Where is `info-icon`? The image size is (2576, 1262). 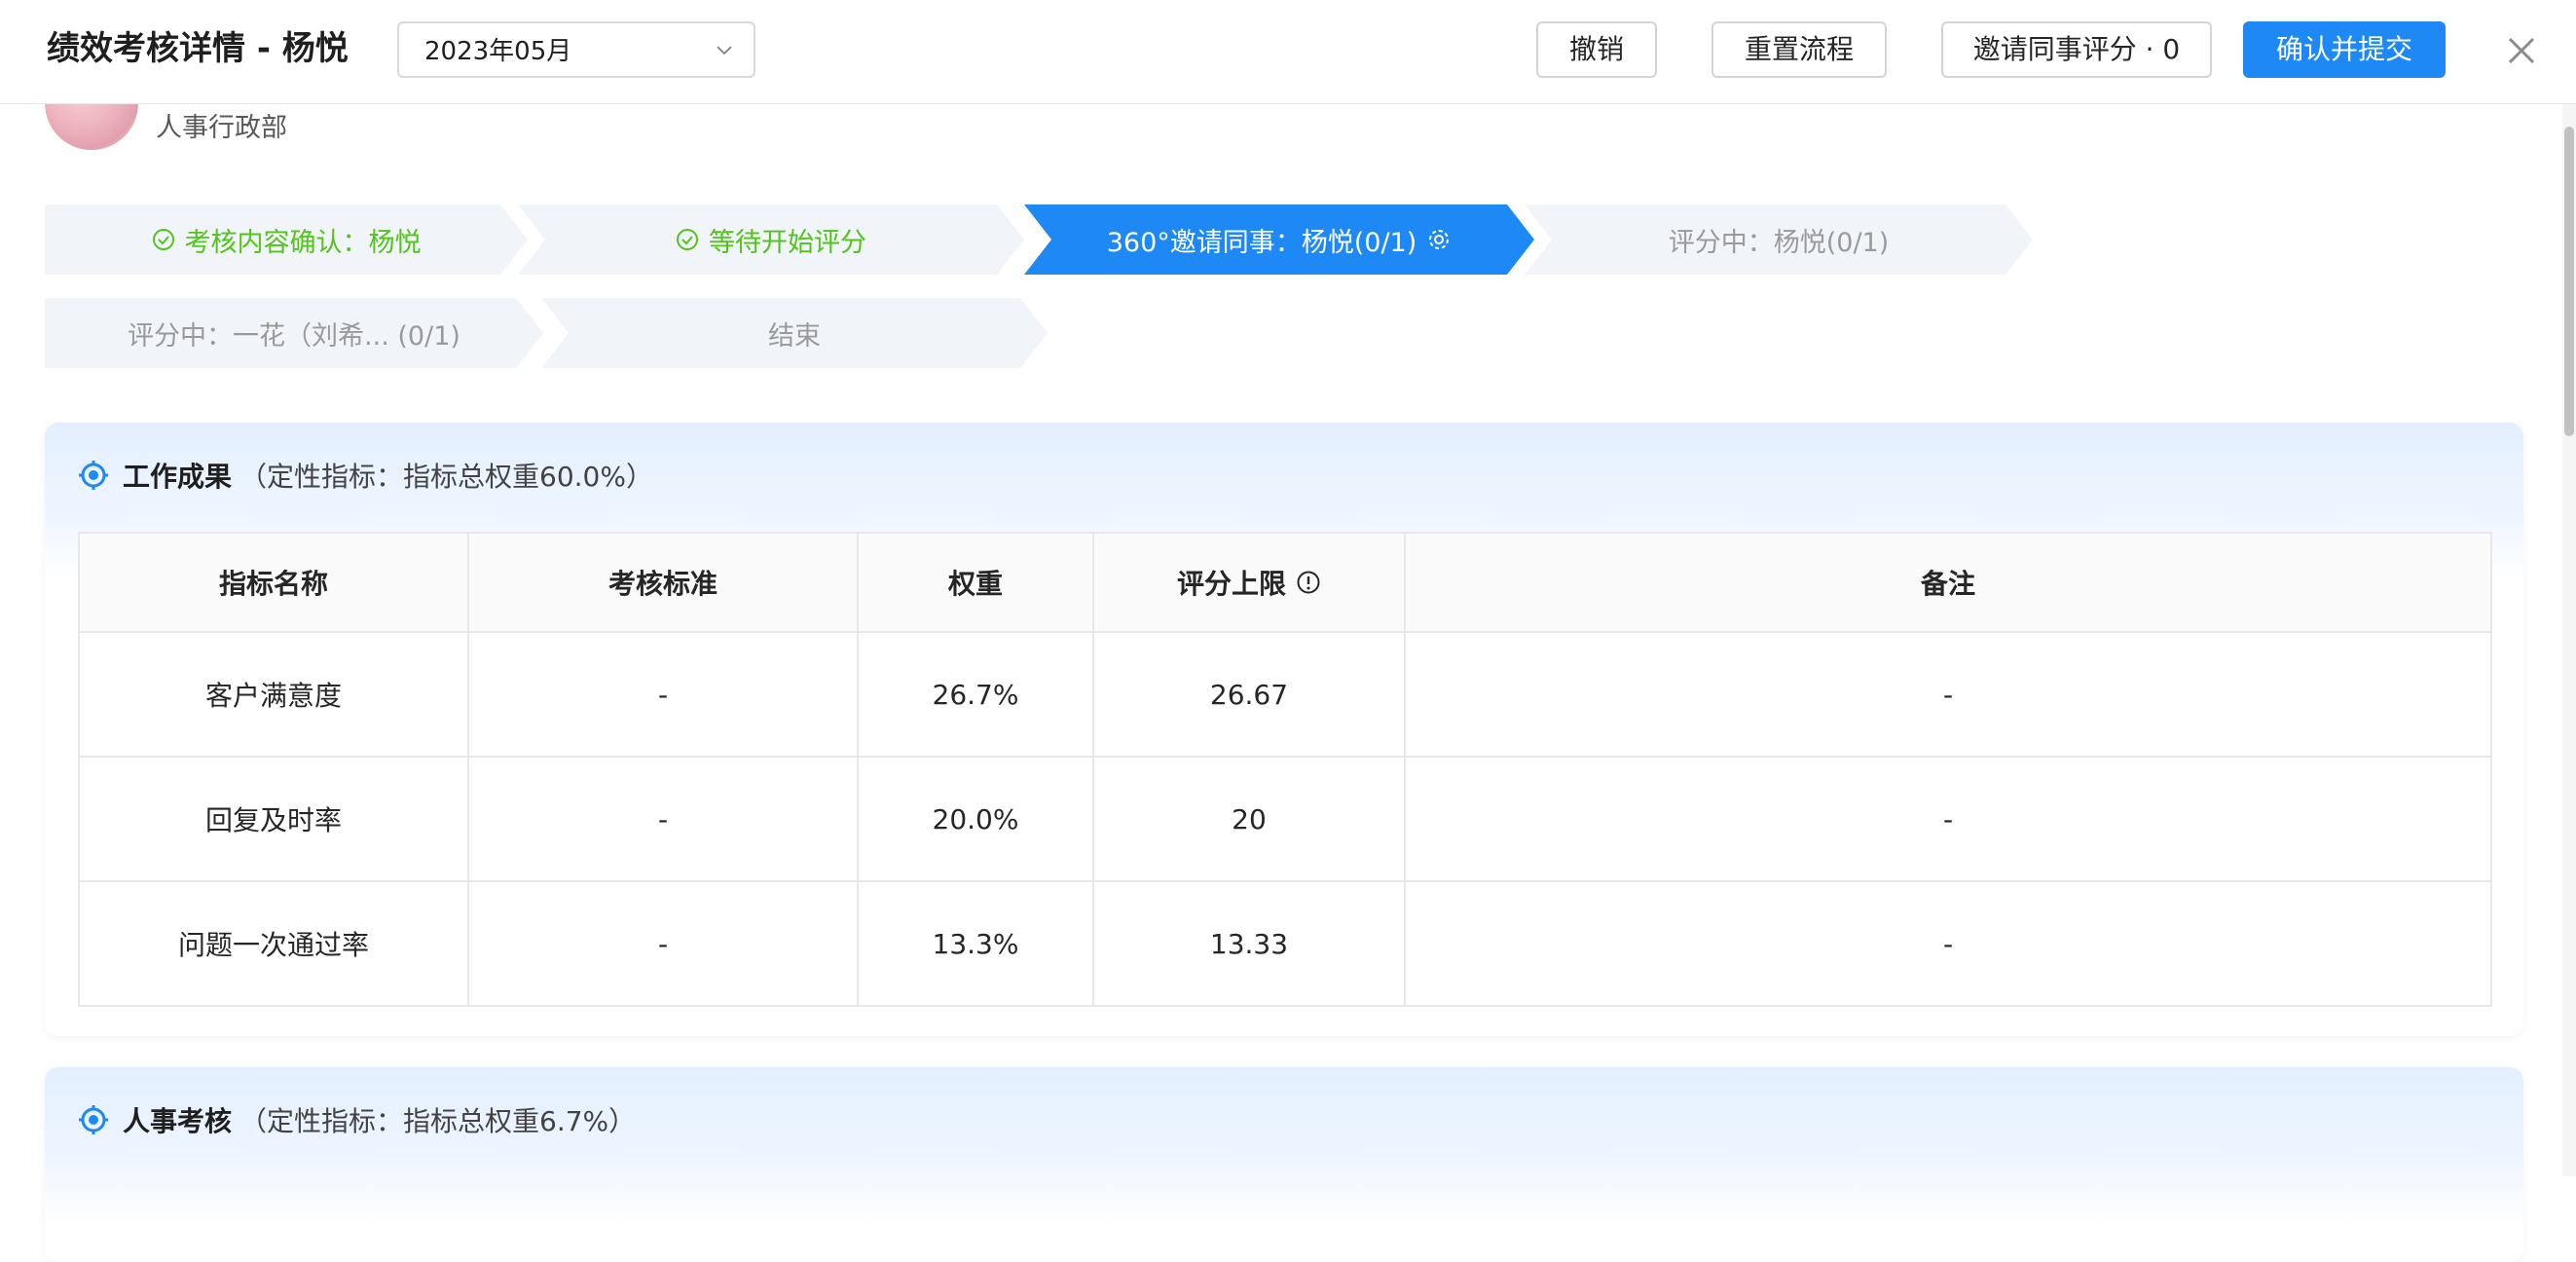
info-icon is located at coordinates (1308, 582).